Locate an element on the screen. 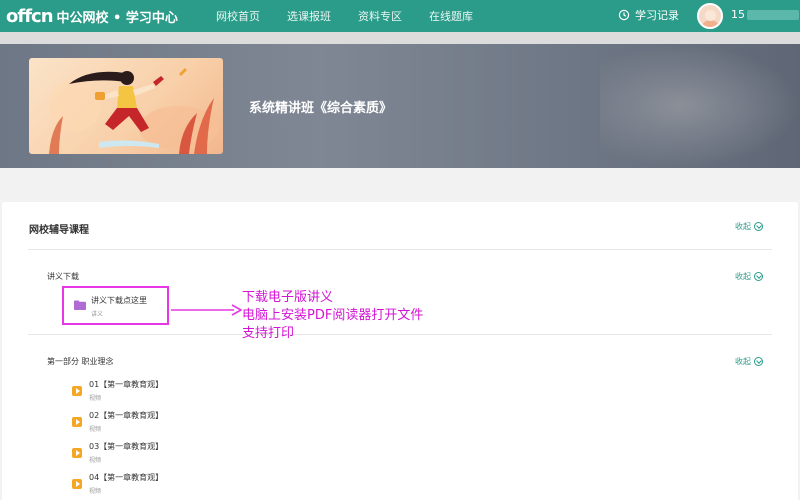 The width and height of the screenshot is (800, 500). user-phone: 15 9 is located at coordinates (765, 14).